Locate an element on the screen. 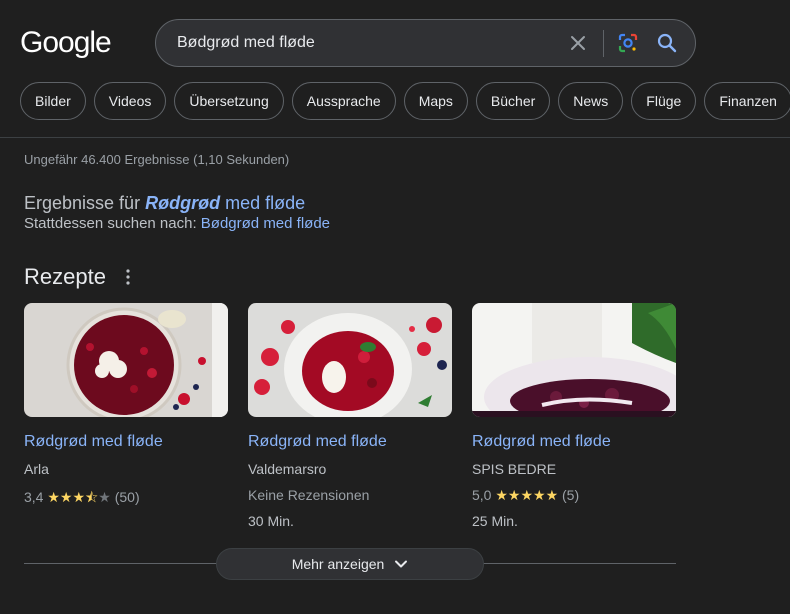 Image resolution: width=790 pixels, height=614 pixels. more-options-icon is located at coordinates (128, 277).